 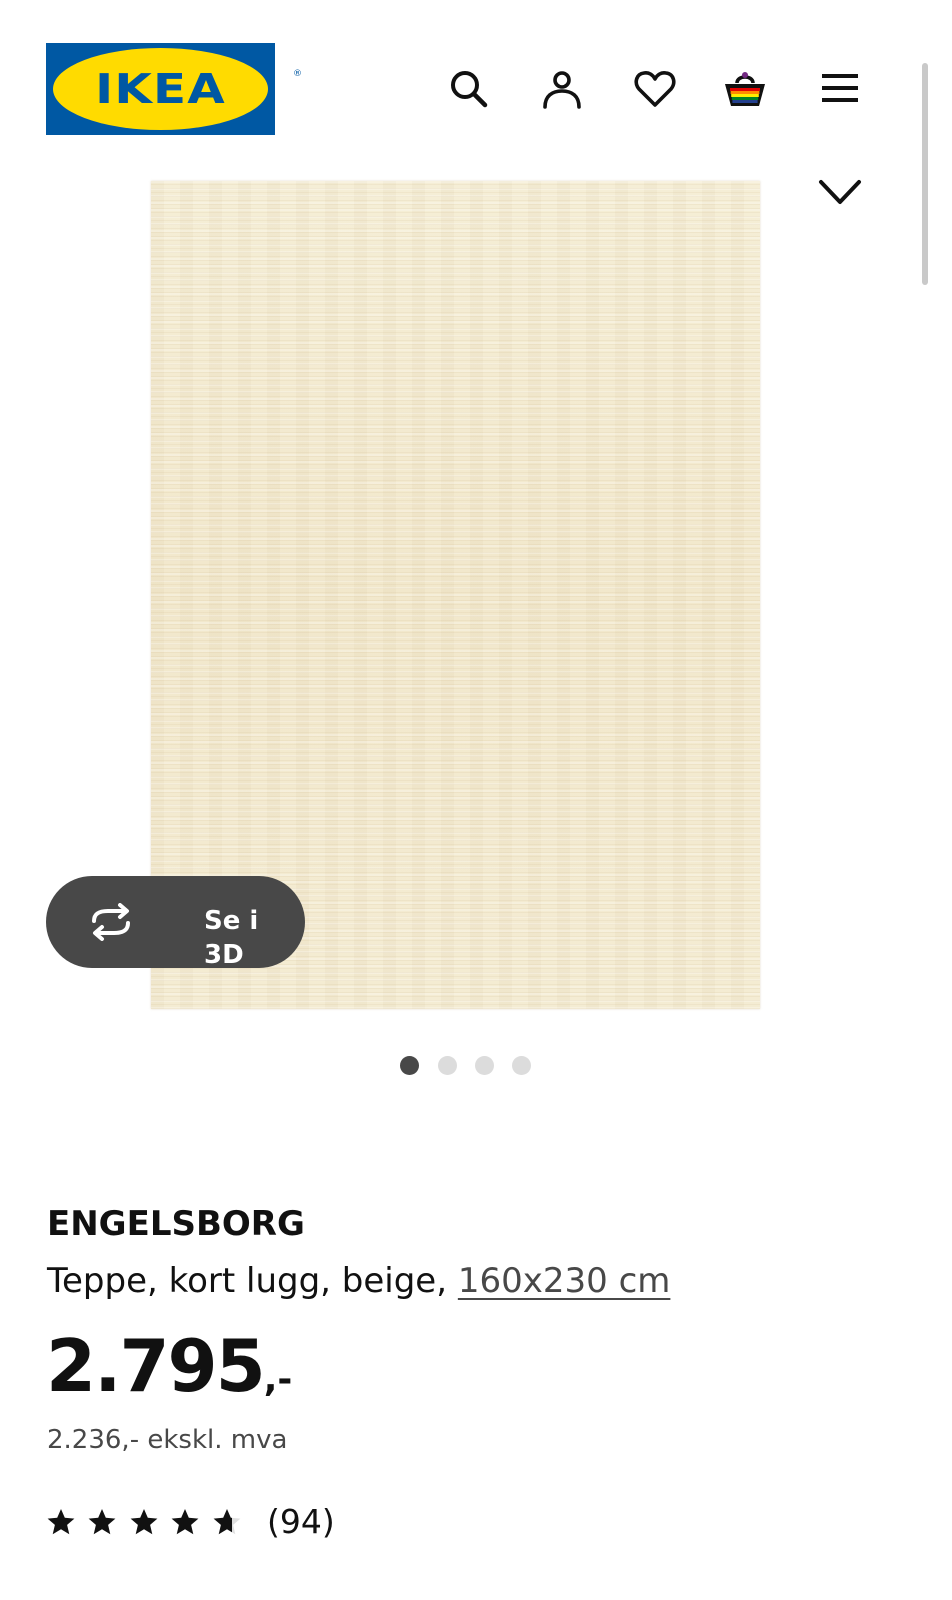 I want to click on ikea-logo: IKEA ®, so click(x=174, y=89).